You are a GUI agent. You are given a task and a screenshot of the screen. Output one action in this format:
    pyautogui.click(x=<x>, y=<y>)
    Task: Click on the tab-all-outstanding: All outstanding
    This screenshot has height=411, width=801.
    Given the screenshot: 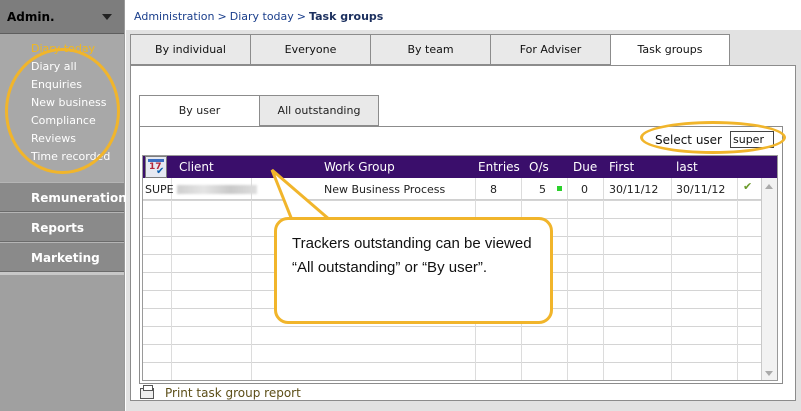 What is the action you would take?
    pyautogui.click(x=319, y=110)
    